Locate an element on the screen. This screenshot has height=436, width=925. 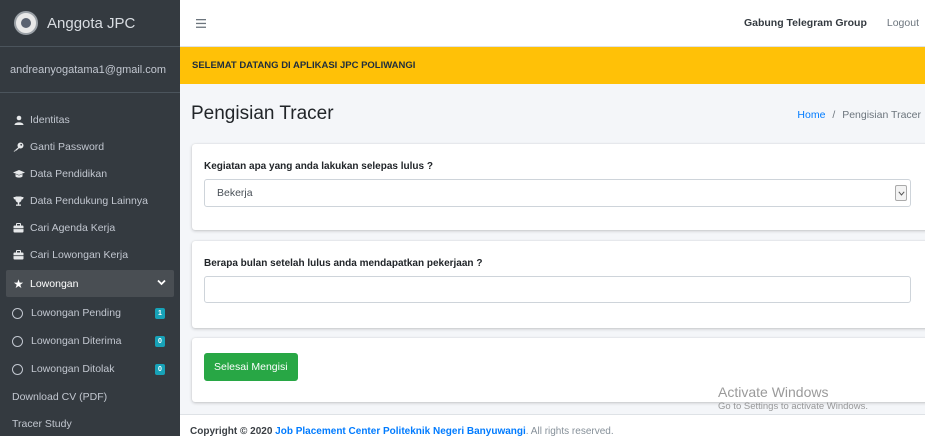
user-icon is located at coordinates (18, 120).